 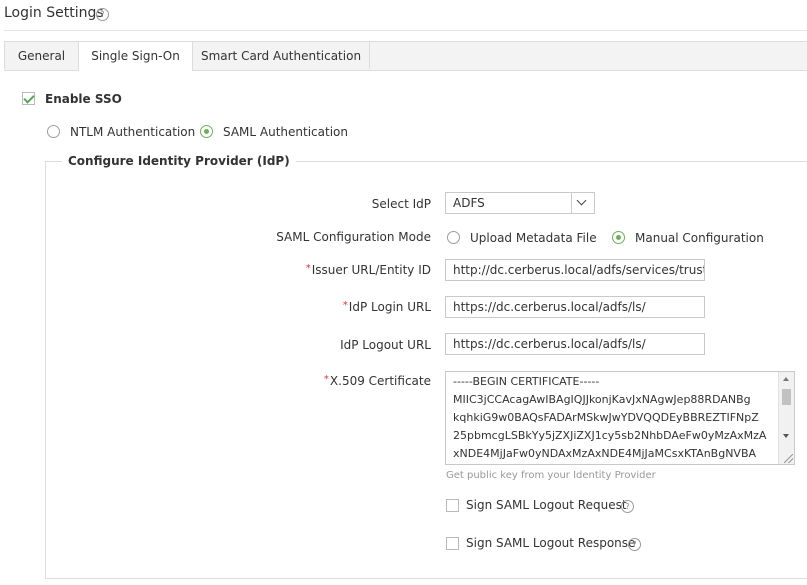 I want to click on sign-logout-request-label: Sign SAML Logout Request, so click(x=546, y=505).